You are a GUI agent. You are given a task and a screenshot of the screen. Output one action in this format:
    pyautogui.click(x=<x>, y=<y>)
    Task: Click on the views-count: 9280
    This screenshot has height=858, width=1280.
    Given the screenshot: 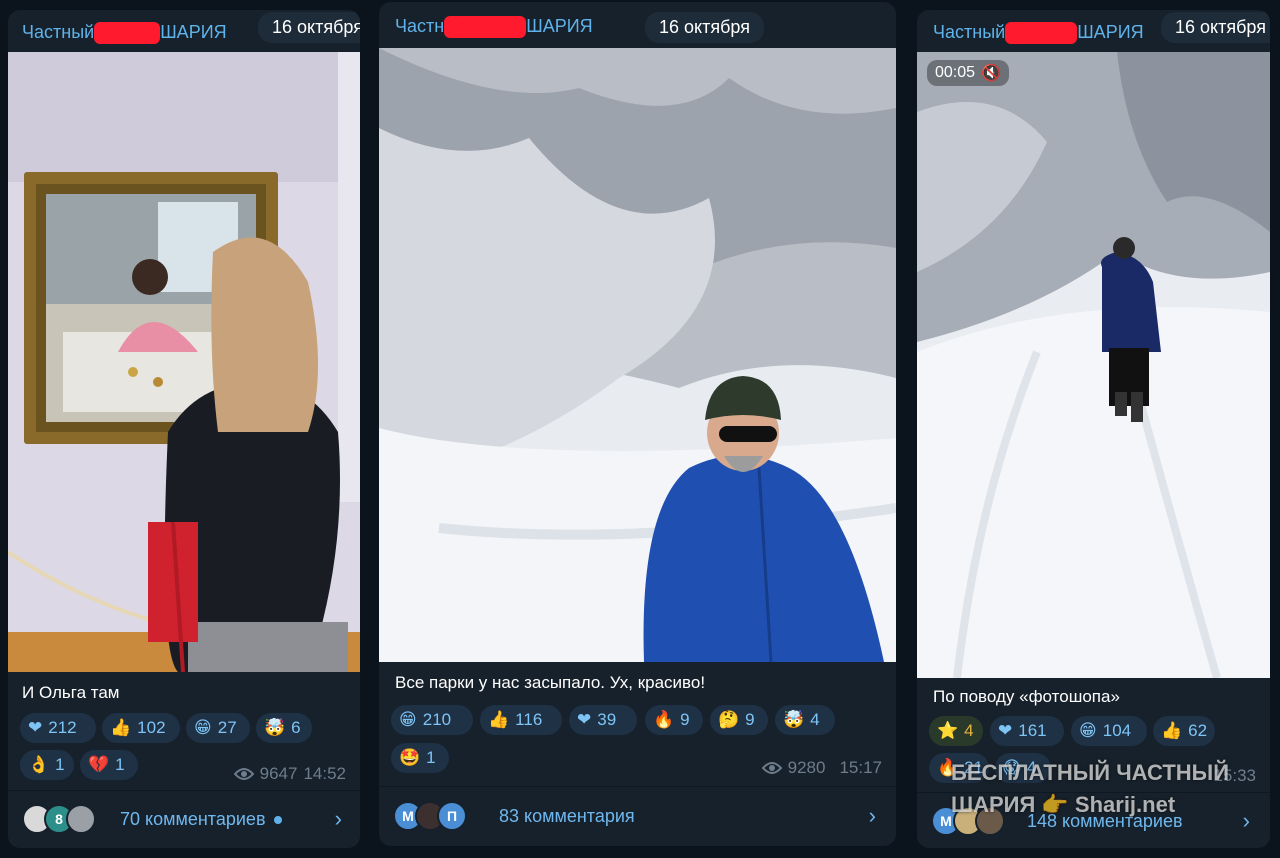 What is the action you would take?
    pyautogui.click(x=806, y=767)
    